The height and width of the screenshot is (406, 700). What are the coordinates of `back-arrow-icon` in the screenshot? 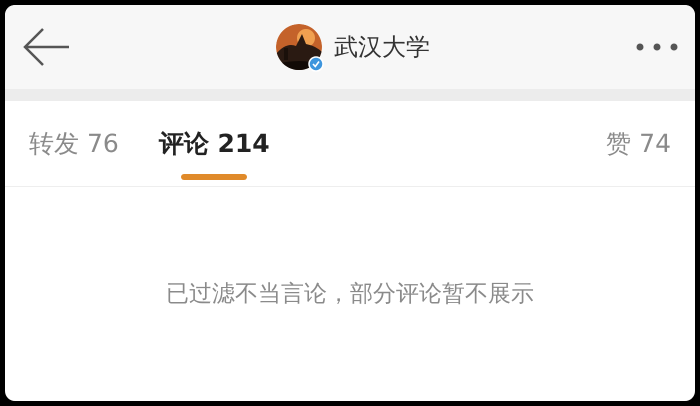 It's located at (46, 47).